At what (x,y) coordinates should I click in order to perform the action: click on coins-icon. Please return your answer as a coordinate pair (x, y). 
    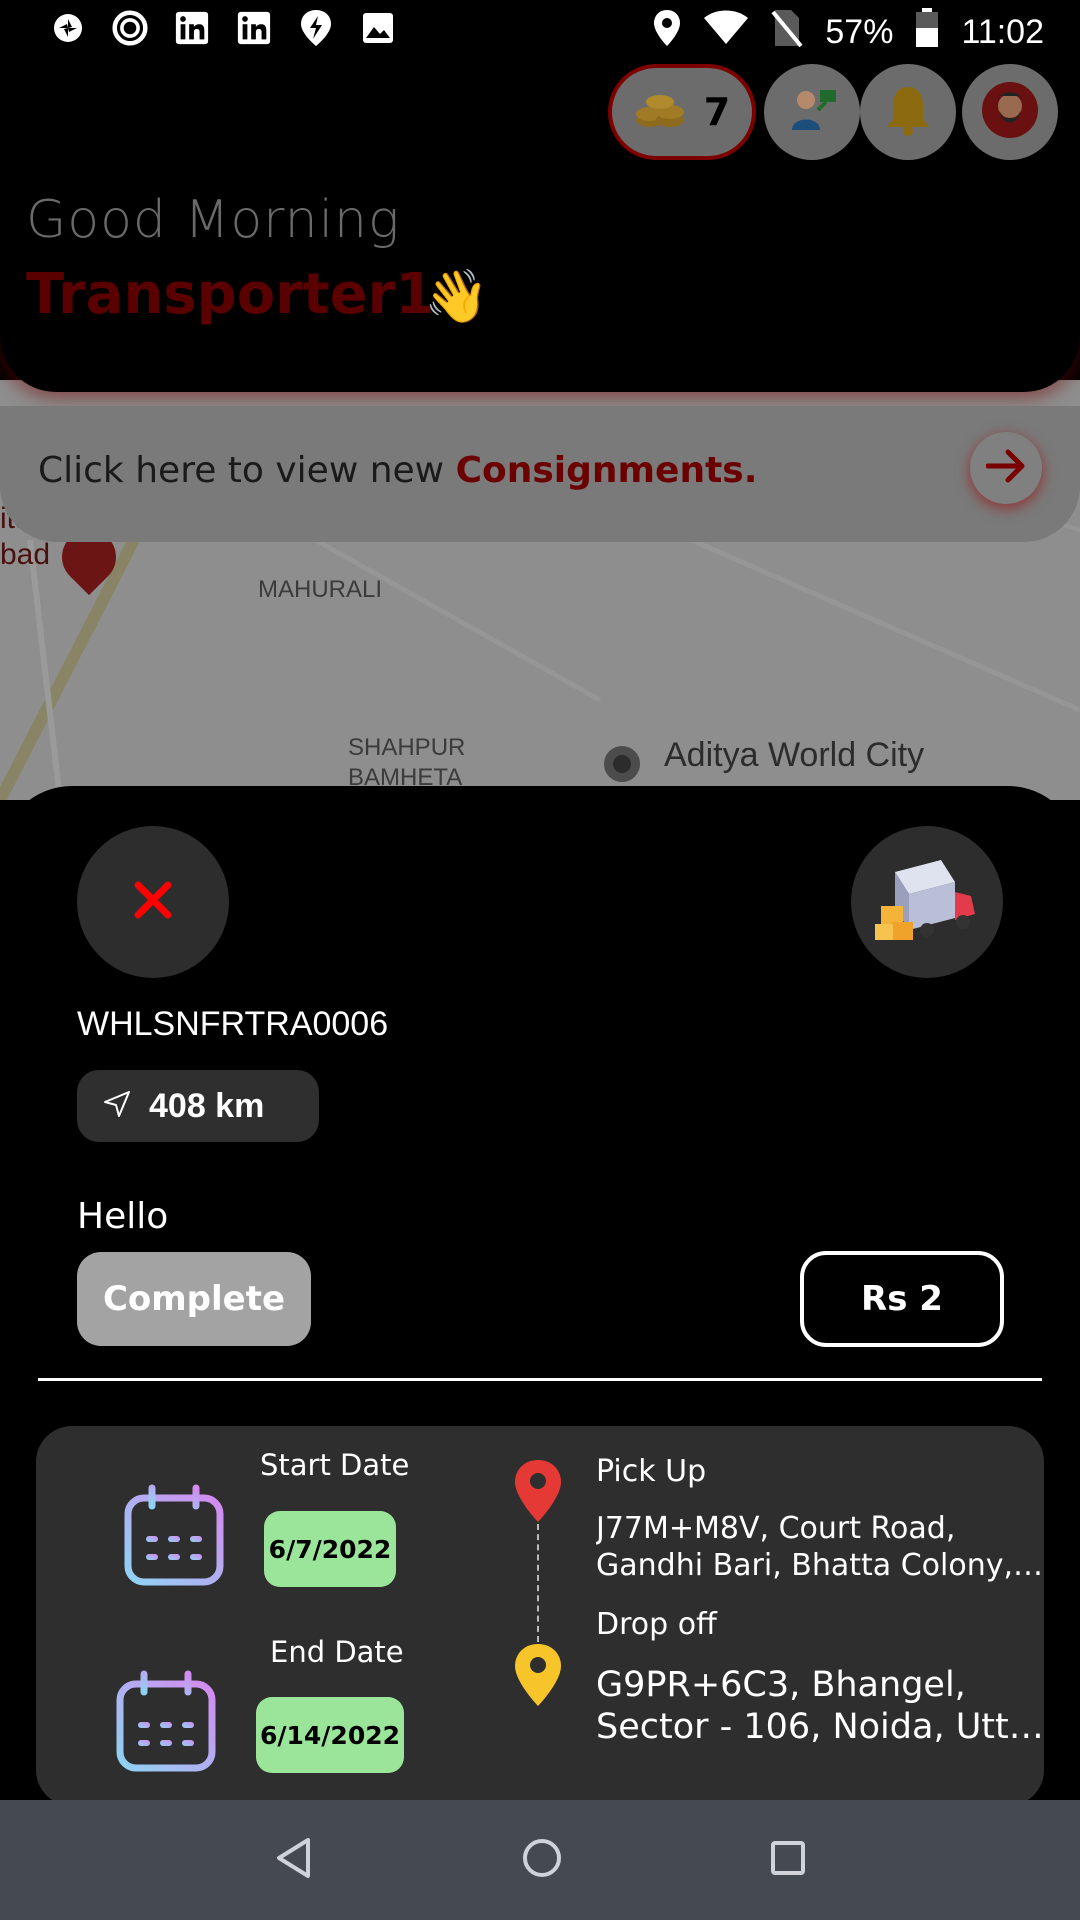
    Looking at the image, I should click on (660, 112).